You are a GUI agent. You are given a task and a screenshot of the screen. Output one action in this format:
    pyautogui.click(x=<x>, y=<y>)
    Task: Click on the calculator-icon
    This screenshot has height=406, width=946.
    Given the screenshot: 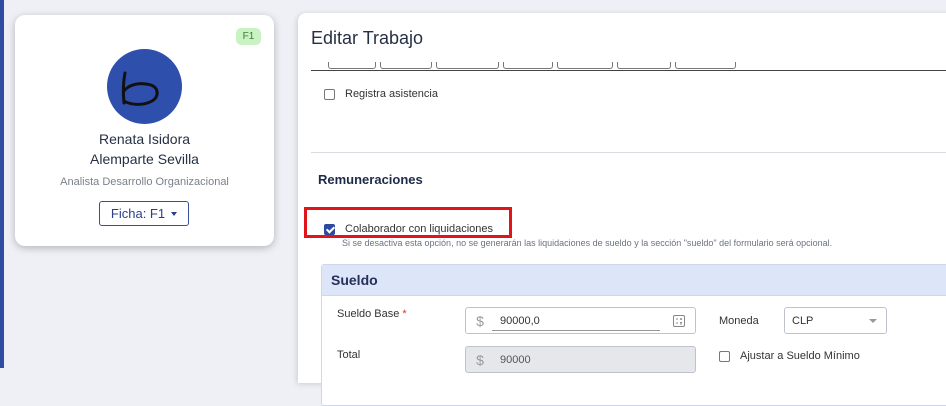 What is the action you would take?
    pyautogui.click(x=679, y=321)
    